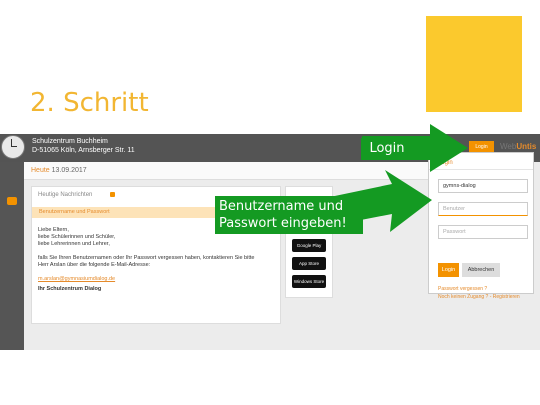  What do you see at coordinates (289, 215) in the screenshot?
I see `annotation-credentials-label: Benutzername und Passwort eingeben!` at bounding box center [289, 215].